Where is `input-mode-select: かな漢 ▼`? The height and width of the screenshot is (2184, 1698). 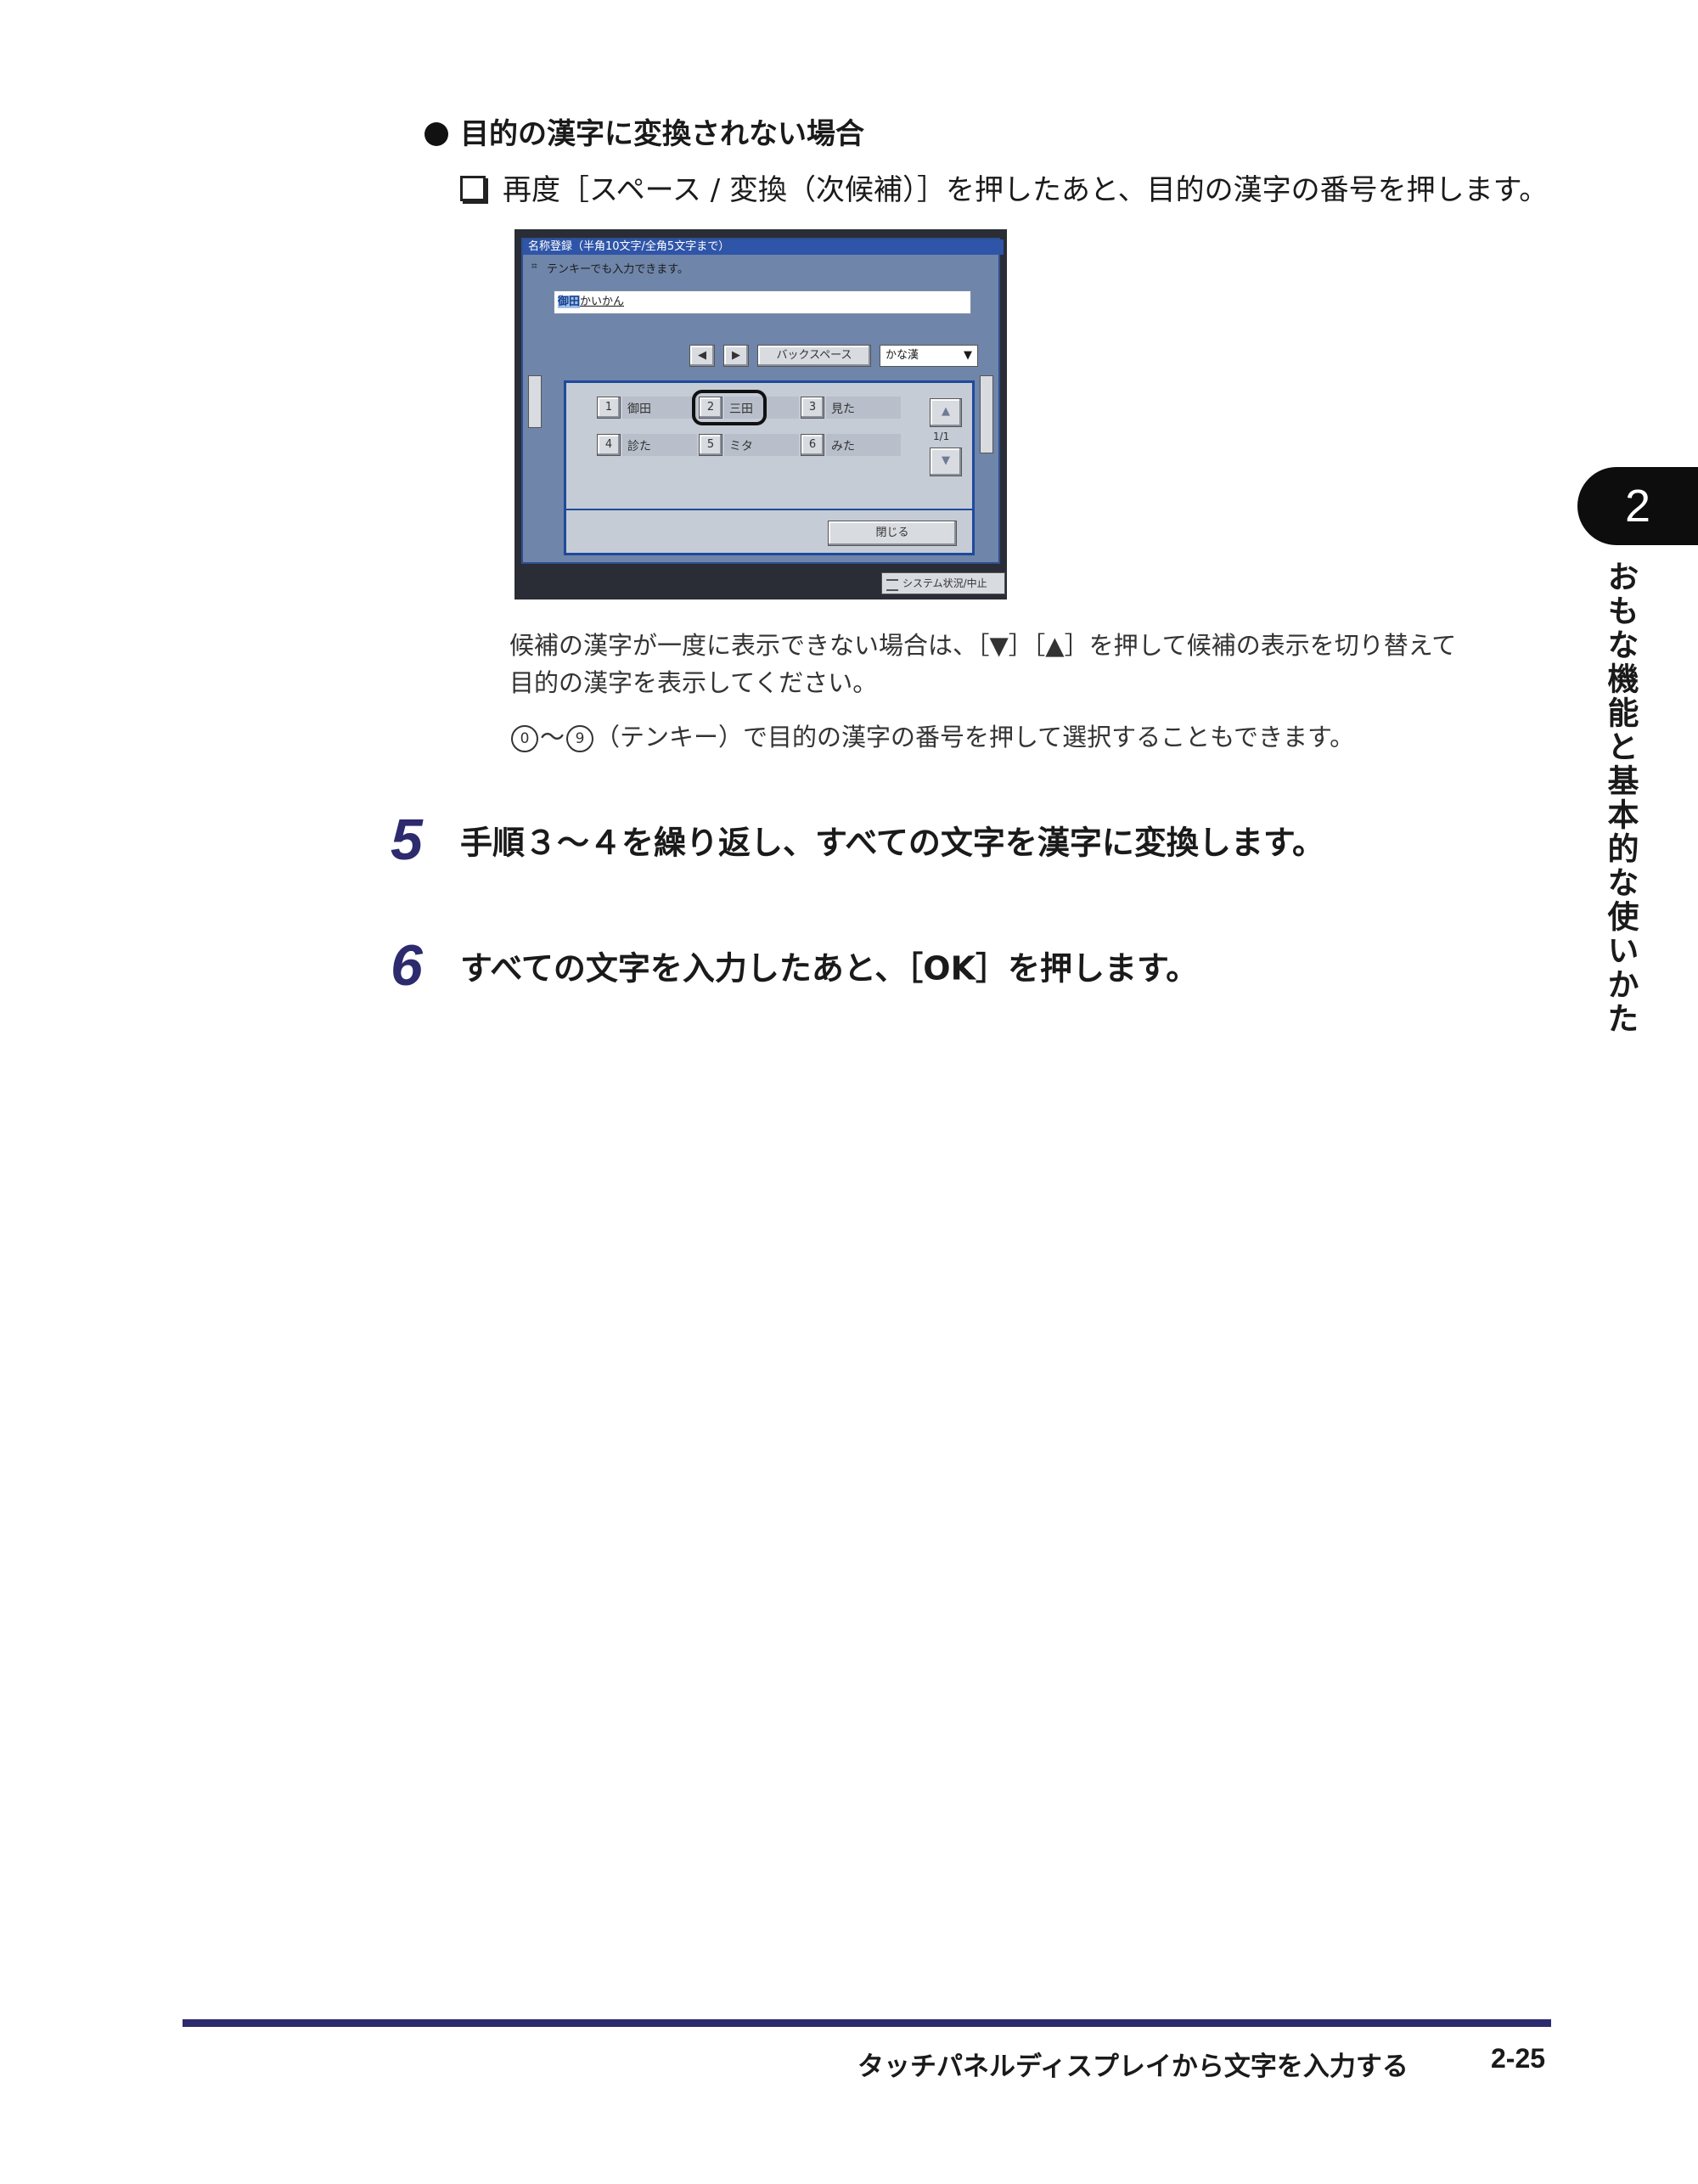
input-mode-select: かな漢 ▼ is located at coordinates (929, 356).